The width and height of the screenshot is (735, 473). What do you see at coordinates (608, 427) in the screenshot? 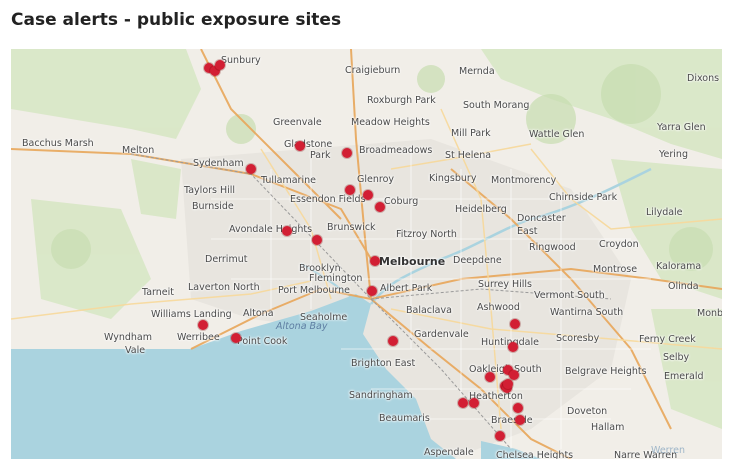
I see `place-label: Hallam` at bounding box center [608, 427].